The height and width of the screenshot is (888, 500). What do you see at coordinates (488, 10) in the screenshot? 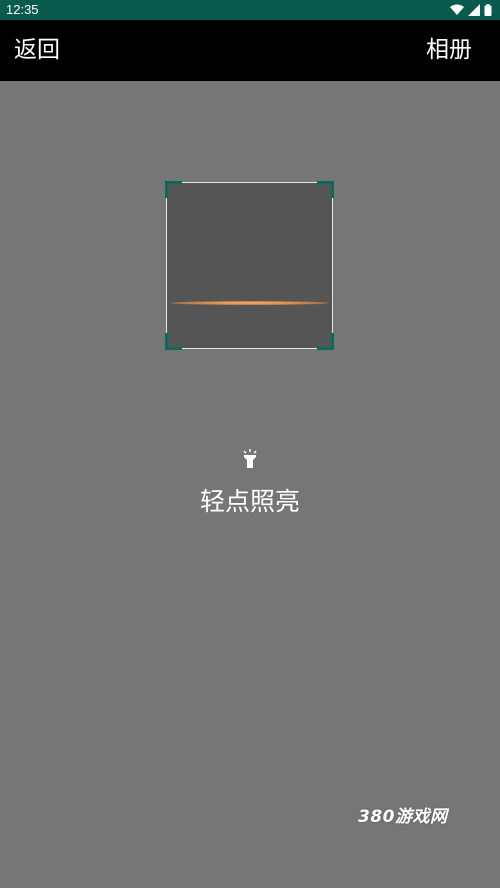
I see `battery-icon` at bounding box center [488, 10].